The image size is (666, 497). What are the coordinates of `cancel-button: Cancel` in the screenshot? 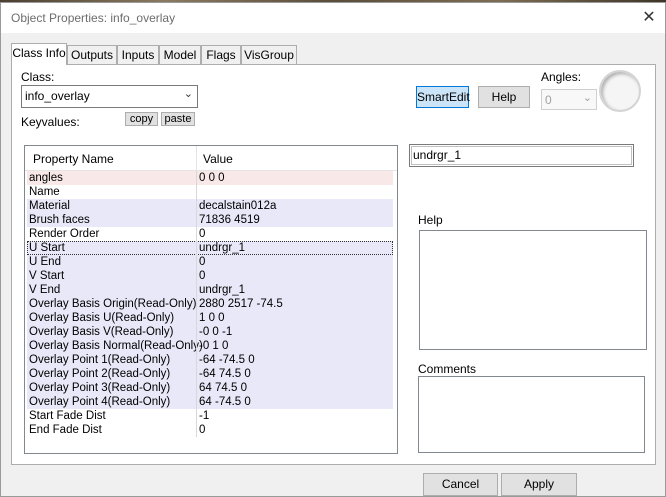 It's located at (460, 484).